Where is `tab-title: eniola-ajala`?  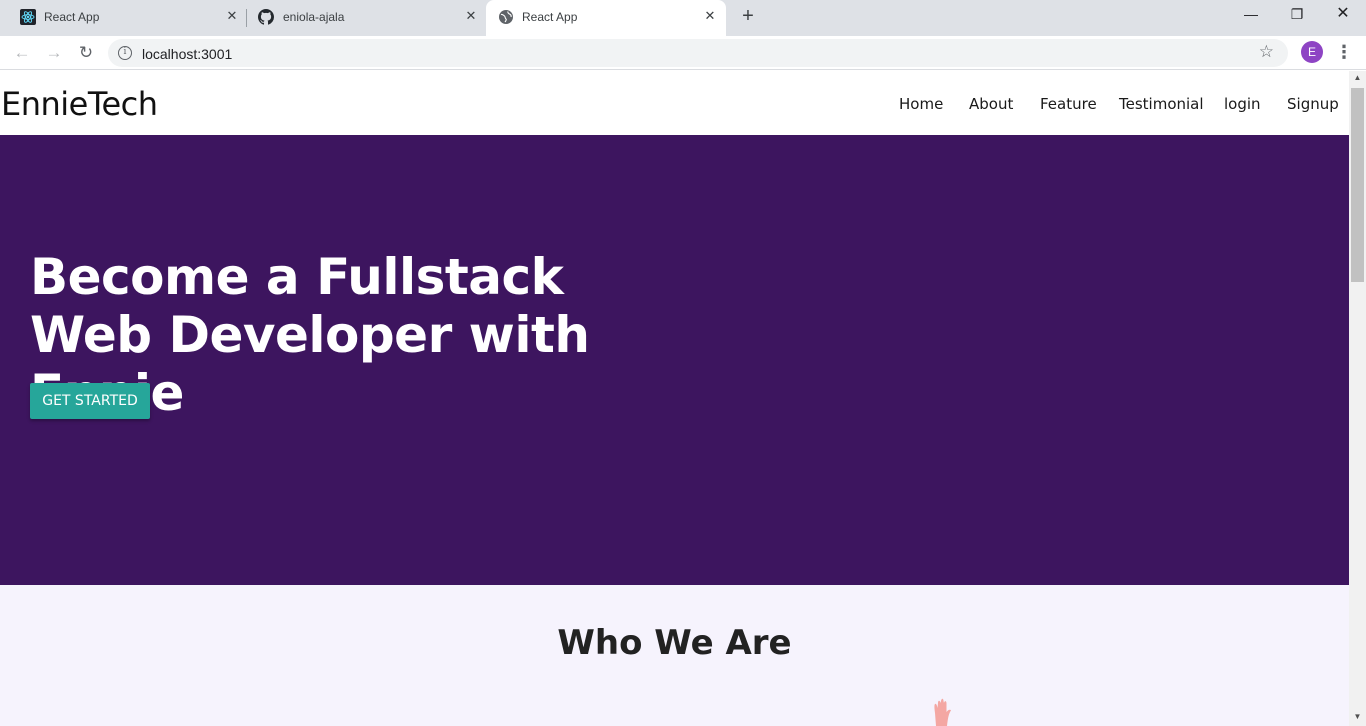
tab-title: eniola-ajala is located at coordinates (314, 17).